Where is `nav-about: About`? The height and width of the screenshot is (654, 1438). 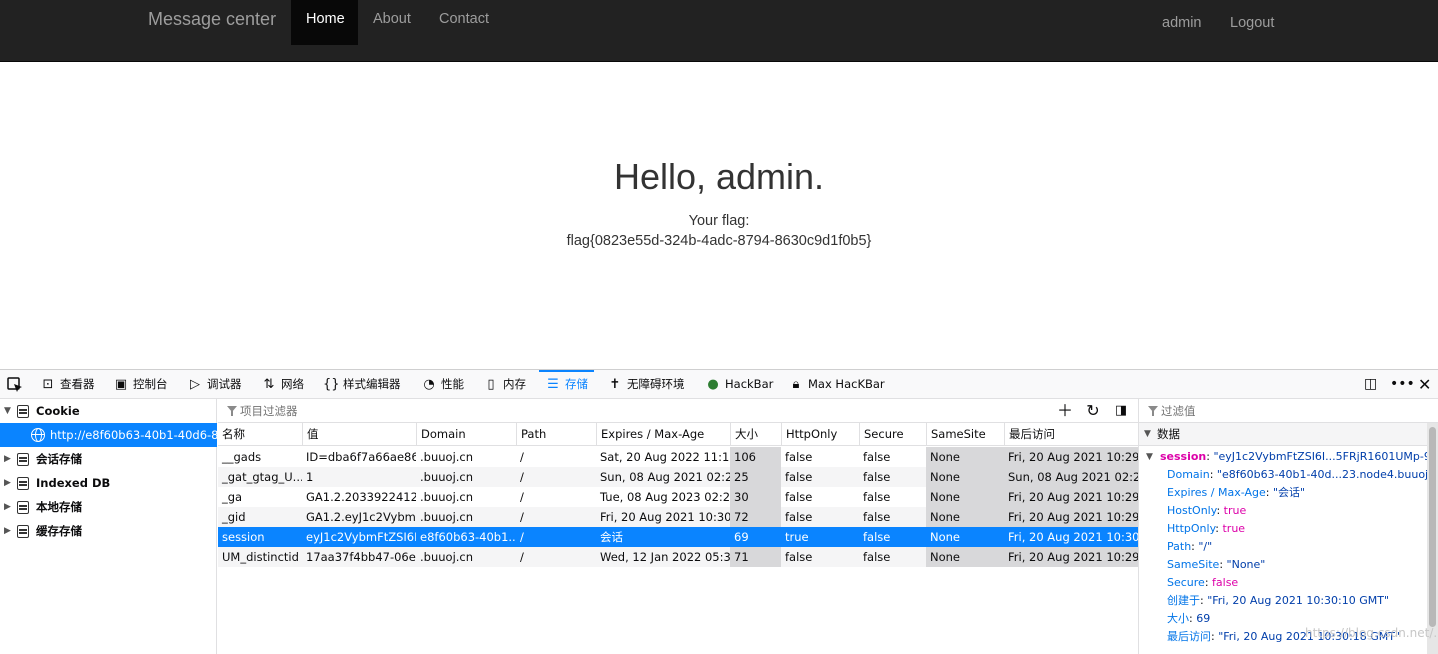 nav-about: About is located at coordinates (392, 22).